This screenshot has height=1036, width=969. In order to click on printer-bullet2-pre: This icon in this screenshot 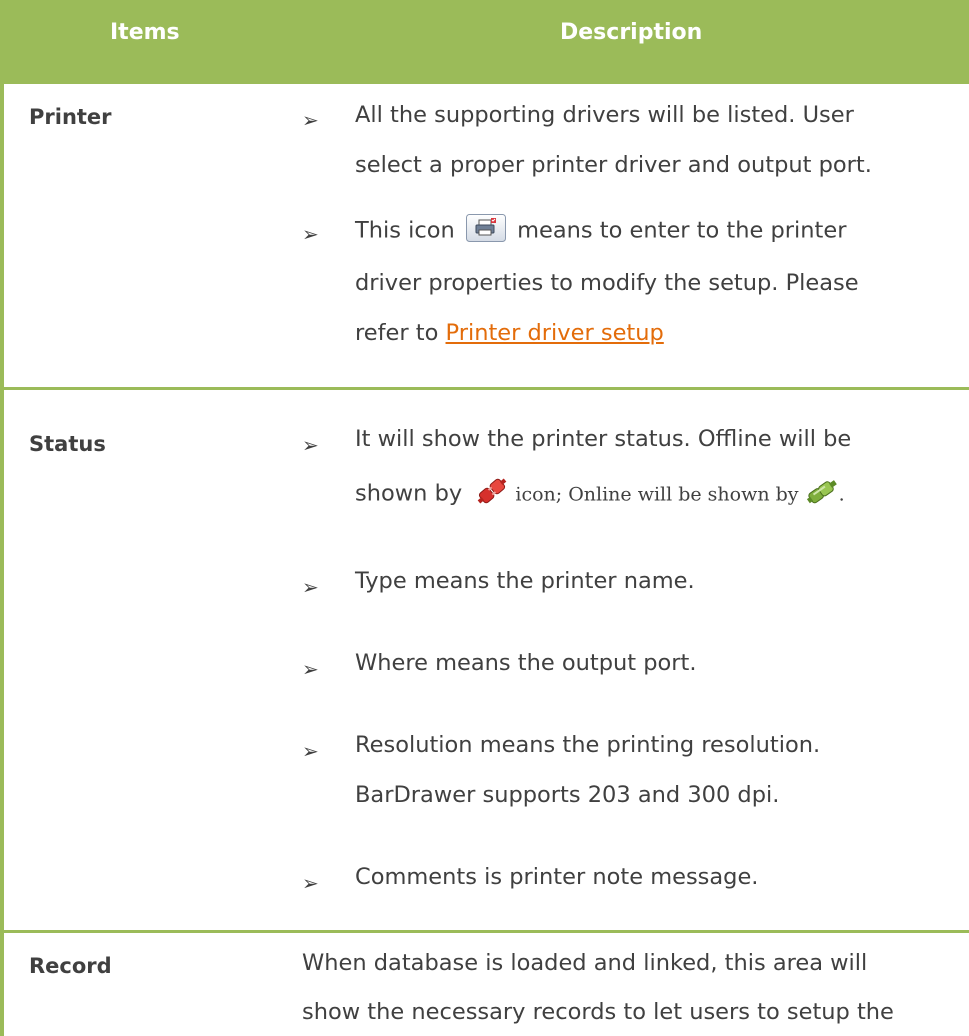, I will do `click(405, 230)`.